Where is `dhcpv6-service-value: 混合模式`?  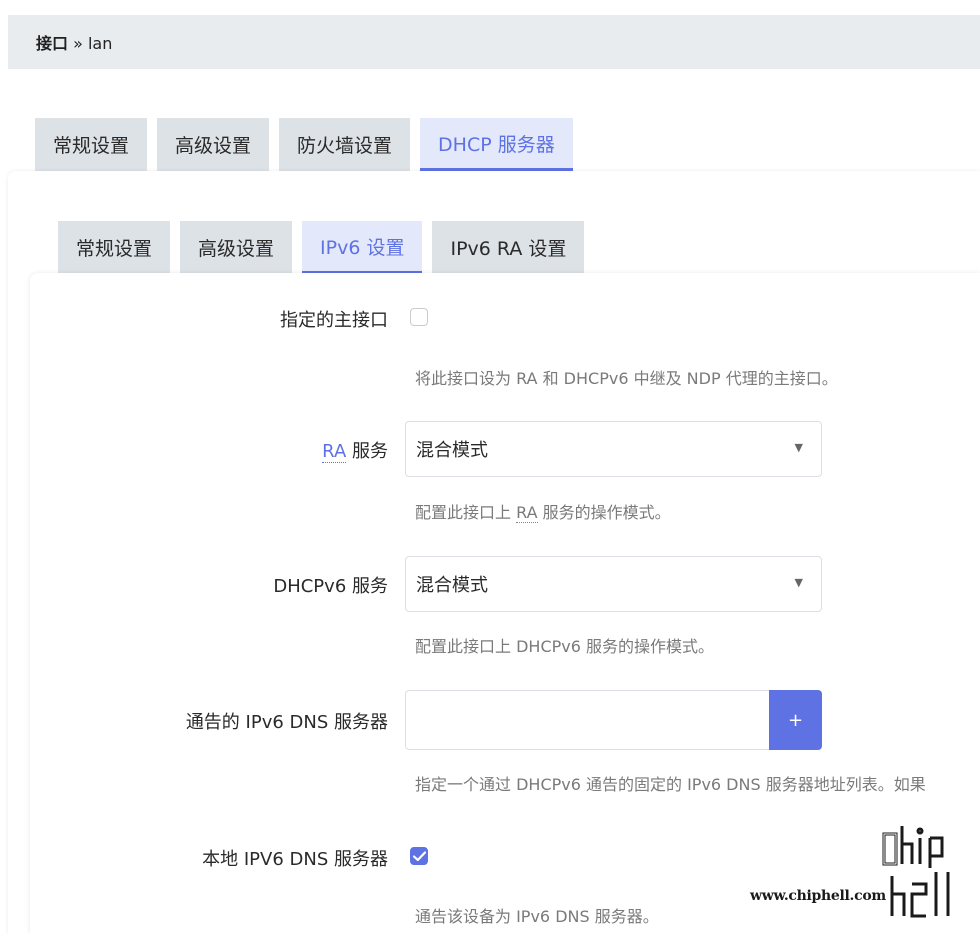
dhcpv6-service-value: 混合模式 is located at coordinates (452, 585).